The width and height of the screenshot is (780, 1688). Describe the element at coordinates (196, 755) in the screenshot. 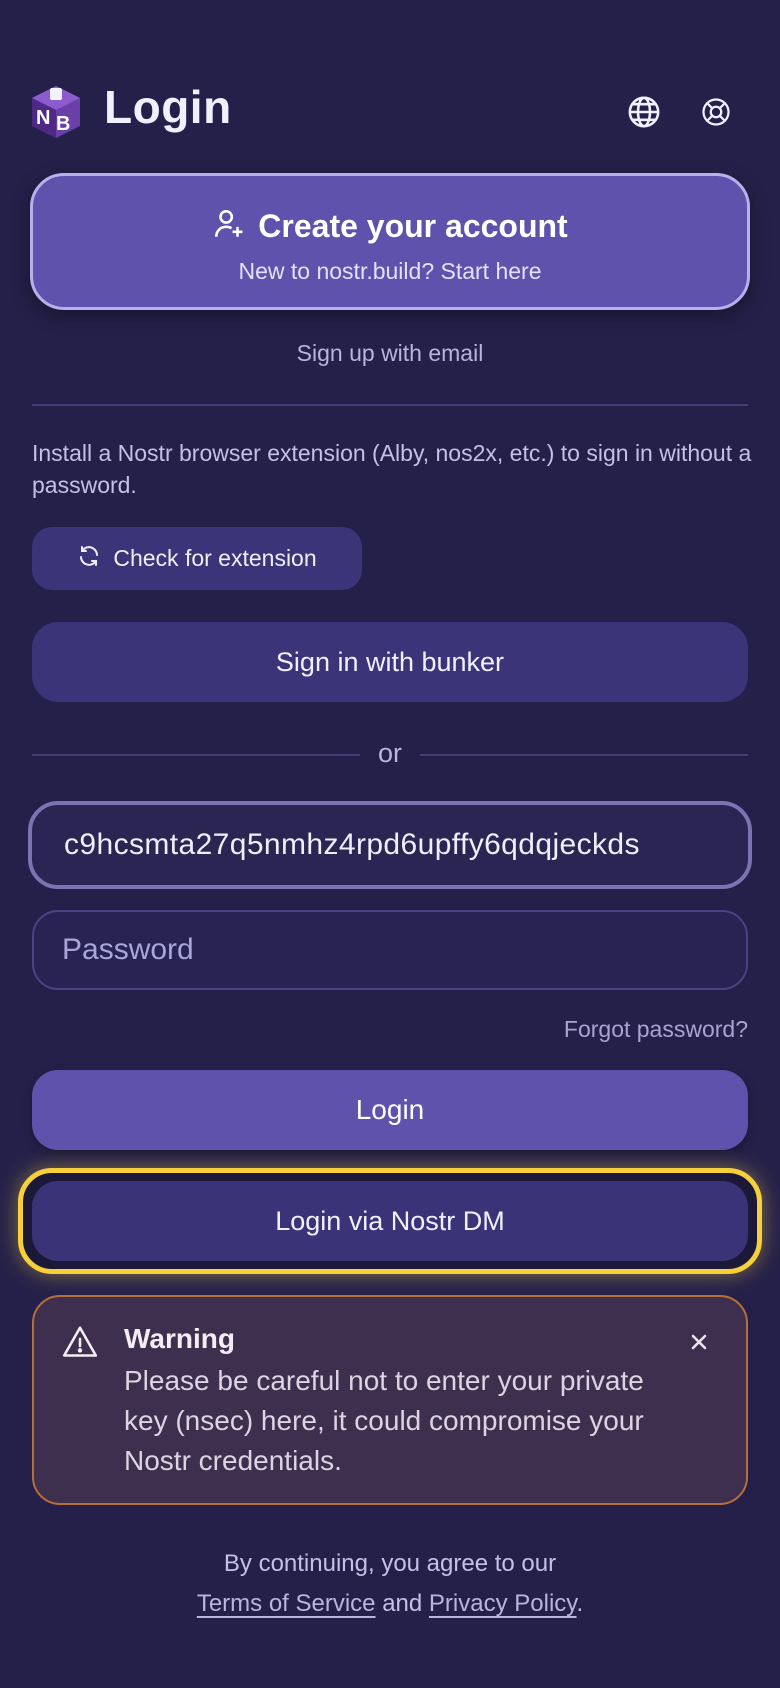

I see `divider-left` at that location.